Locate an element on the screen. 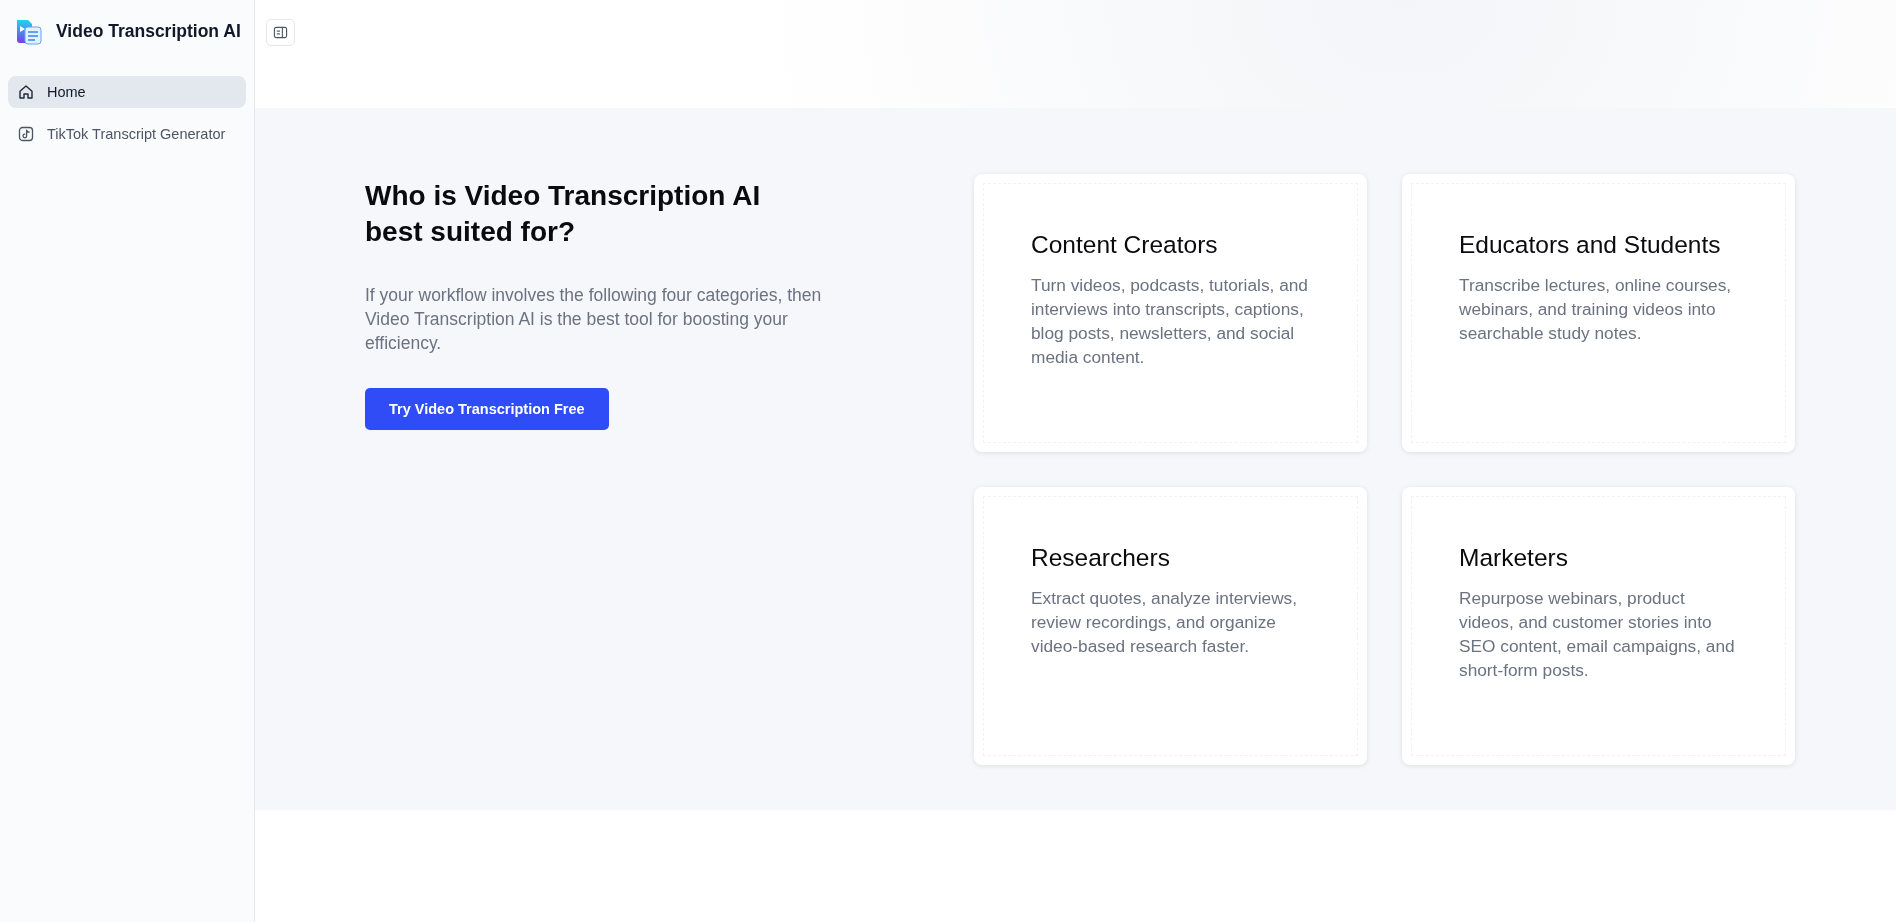 Image resolution: width=1896 pixels, height=922 pixels. card-title: Content Creators is located at coordinates (1125, 245).